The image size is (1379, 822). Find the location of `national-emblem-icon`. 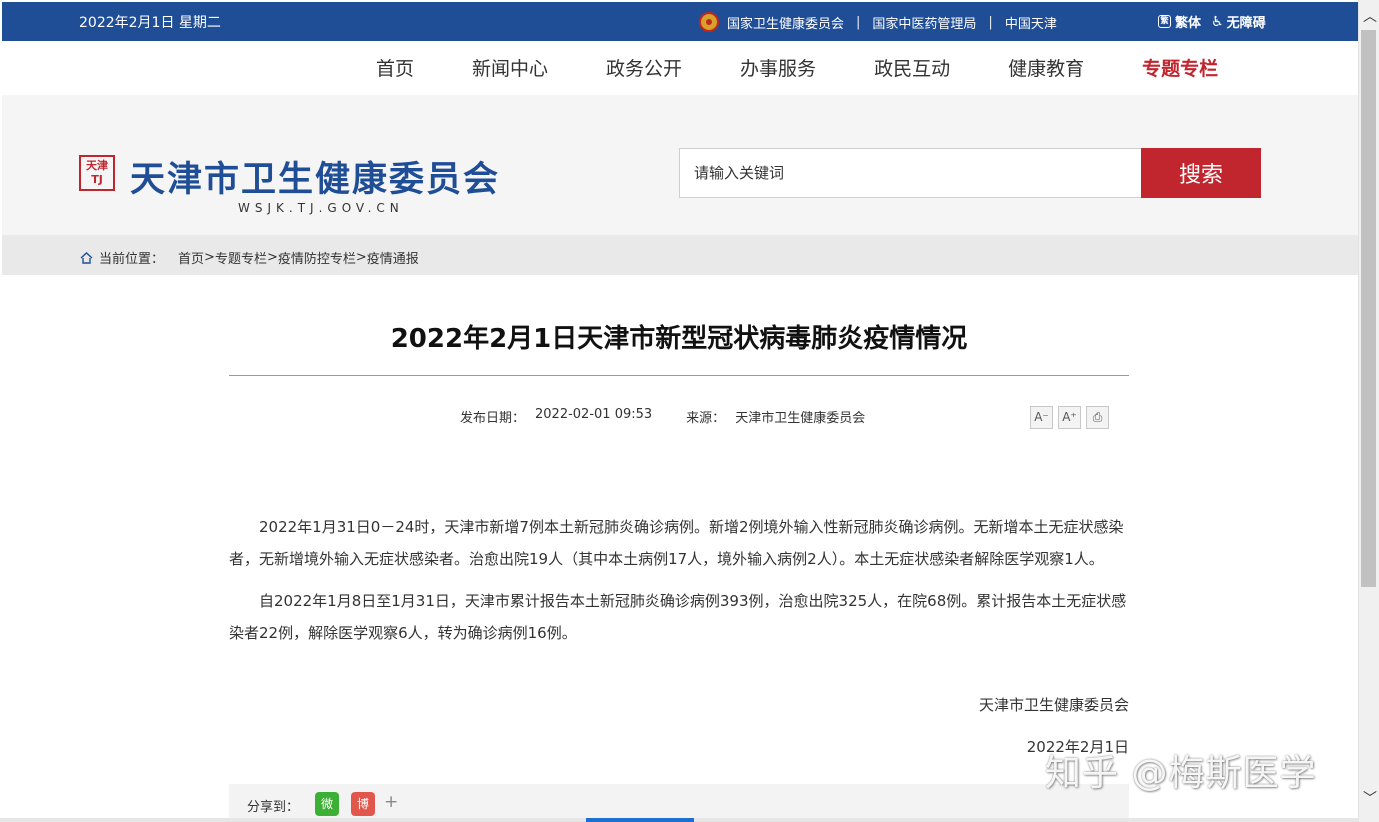

national-emblem-icon is located at coordinates (709, 22).